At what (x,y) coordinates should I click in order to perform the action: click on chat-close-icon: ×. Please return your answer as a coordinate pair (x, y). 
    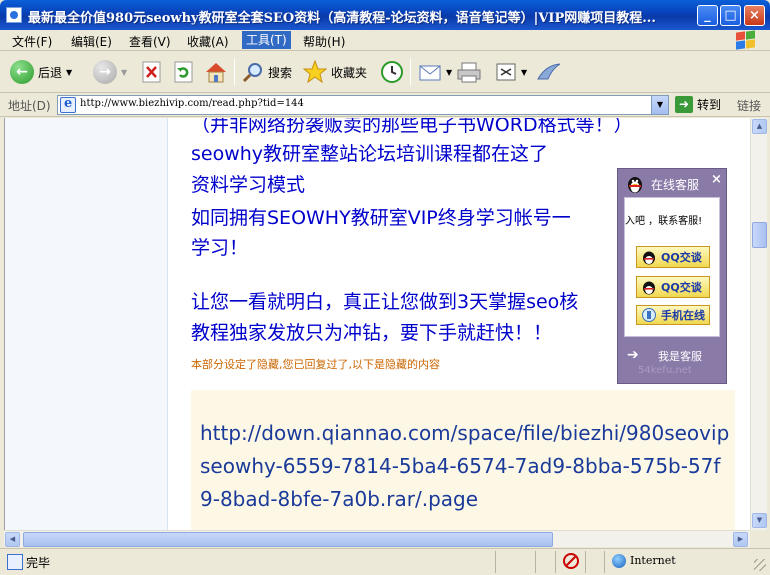
    Looking at the image, I should click on (716, 179).